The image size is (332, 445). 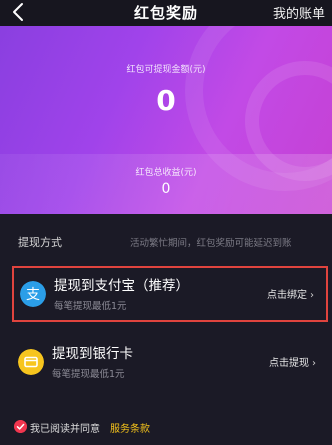 What do you see at coordinates (166, 70) in the screenshot?
I see `withdrawable-label: 红包可提现金额(元)` at bounding box center [166, 70].